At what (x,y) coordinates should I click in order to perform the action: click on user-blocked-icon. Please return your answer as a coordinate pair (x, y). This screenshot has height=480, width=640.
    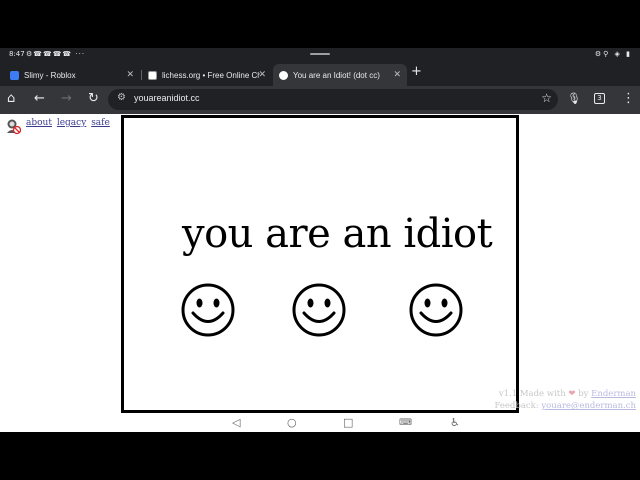
    Looking at the image, I should click on (14, 126).